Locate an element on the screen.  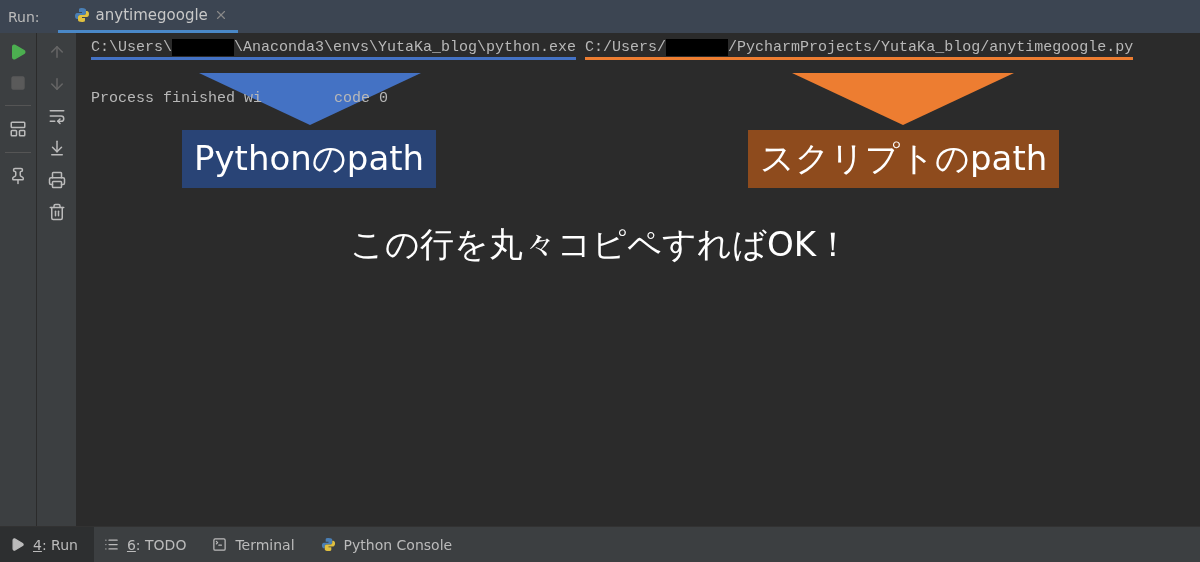
tool-tab: Terminal is located at coordinates (256, 544).